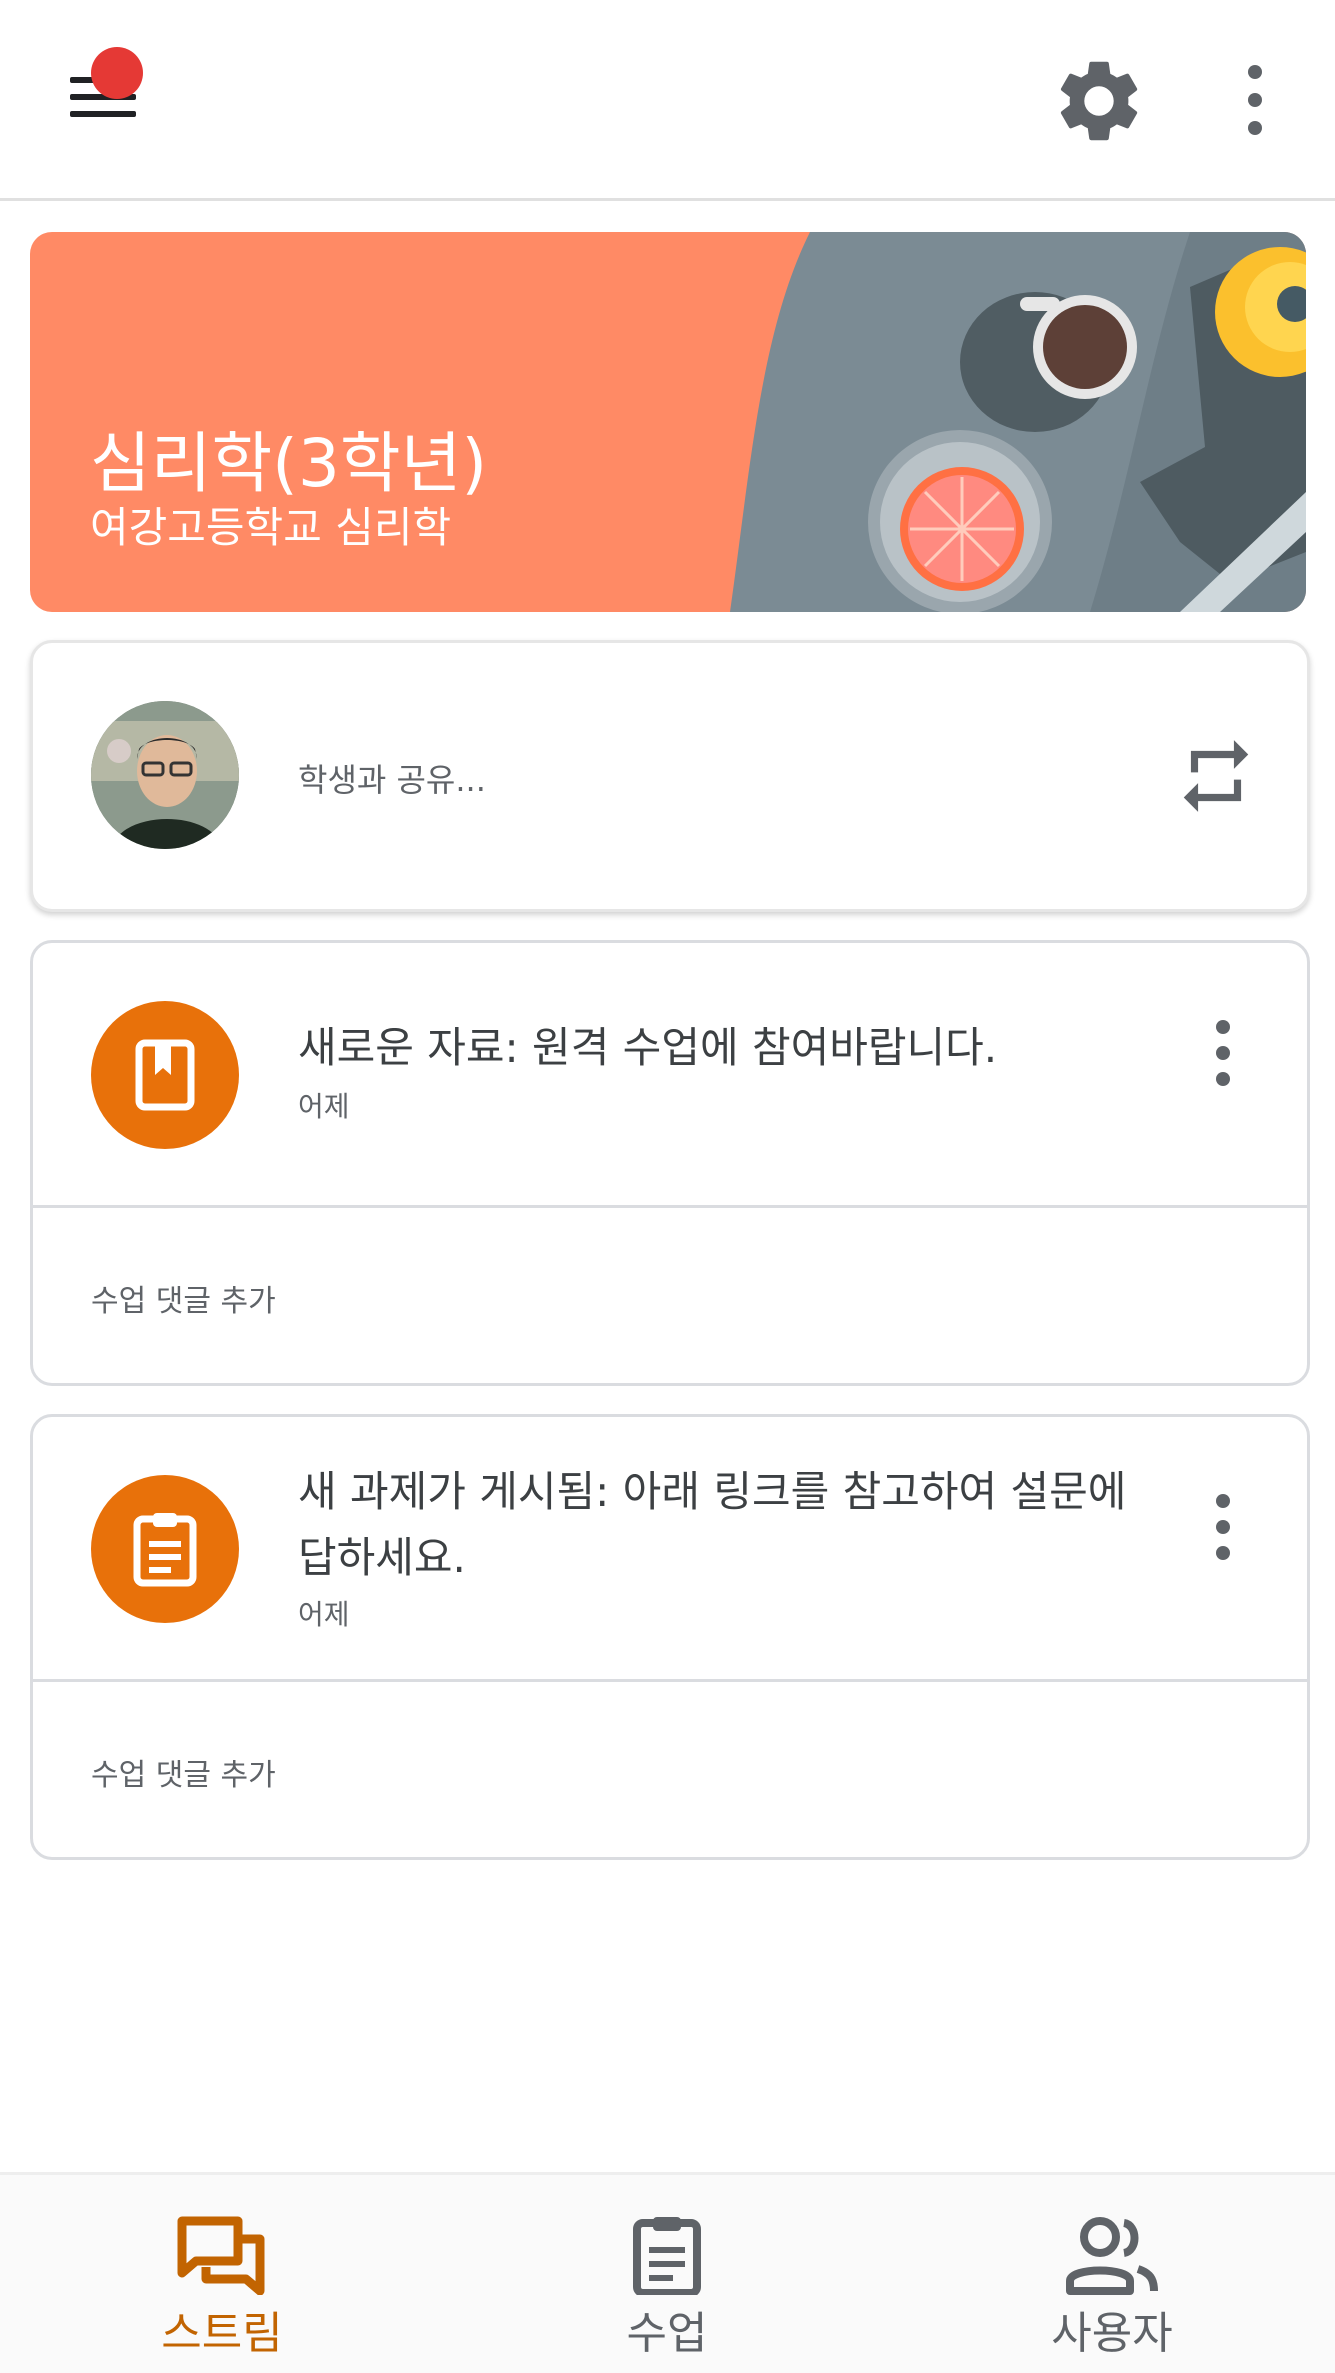  I want to click on people-icon, so click(1112, 2256).